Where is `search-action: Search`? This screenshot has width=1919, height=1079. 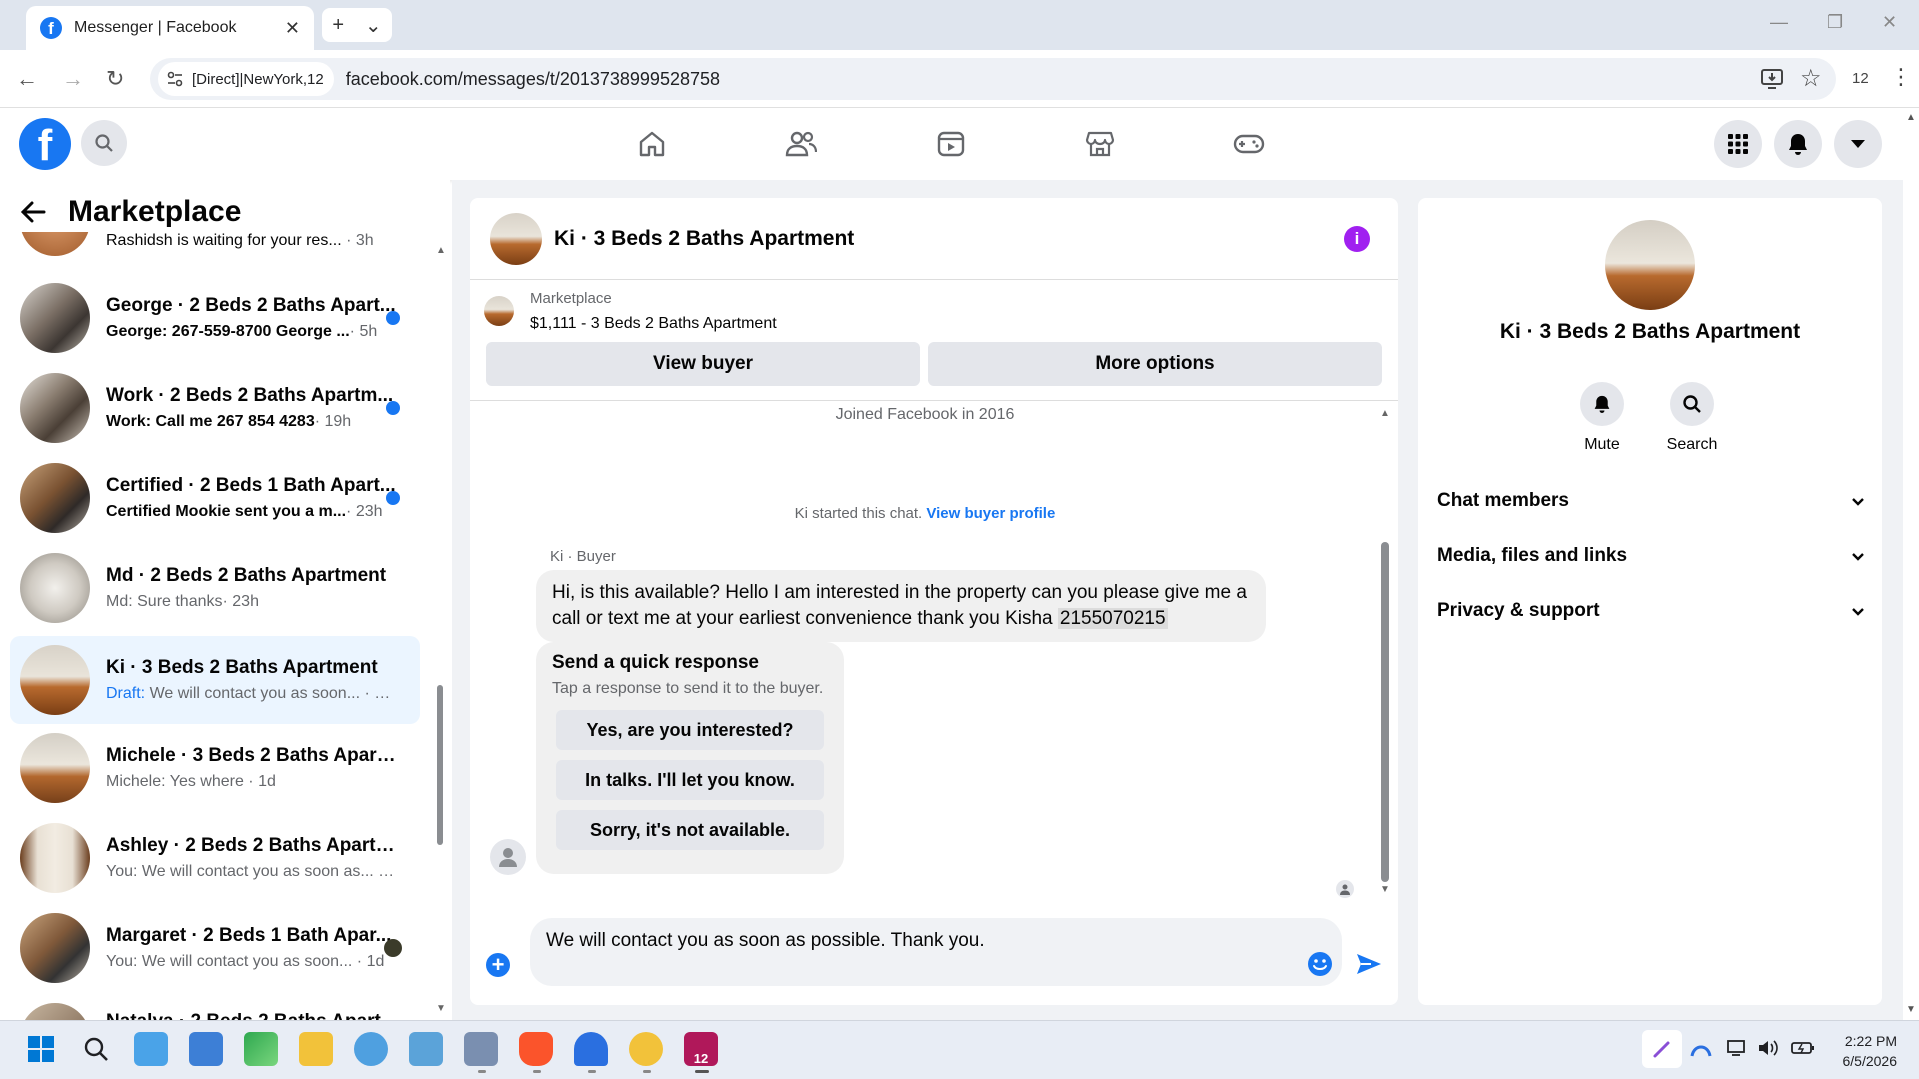
search-action: Search is located at coordinates (1692, 418).